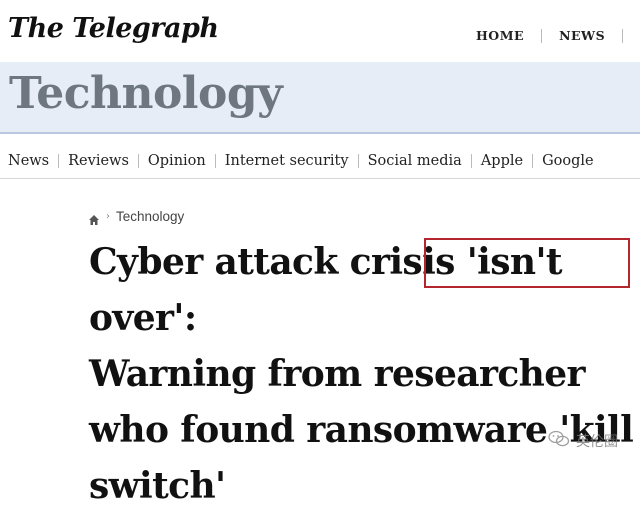 This screenshot has width=640, height=514. What do you see at coordinates (94, 218) in the screenshot?
I see `home-icon` at bounding box center [94, 218].